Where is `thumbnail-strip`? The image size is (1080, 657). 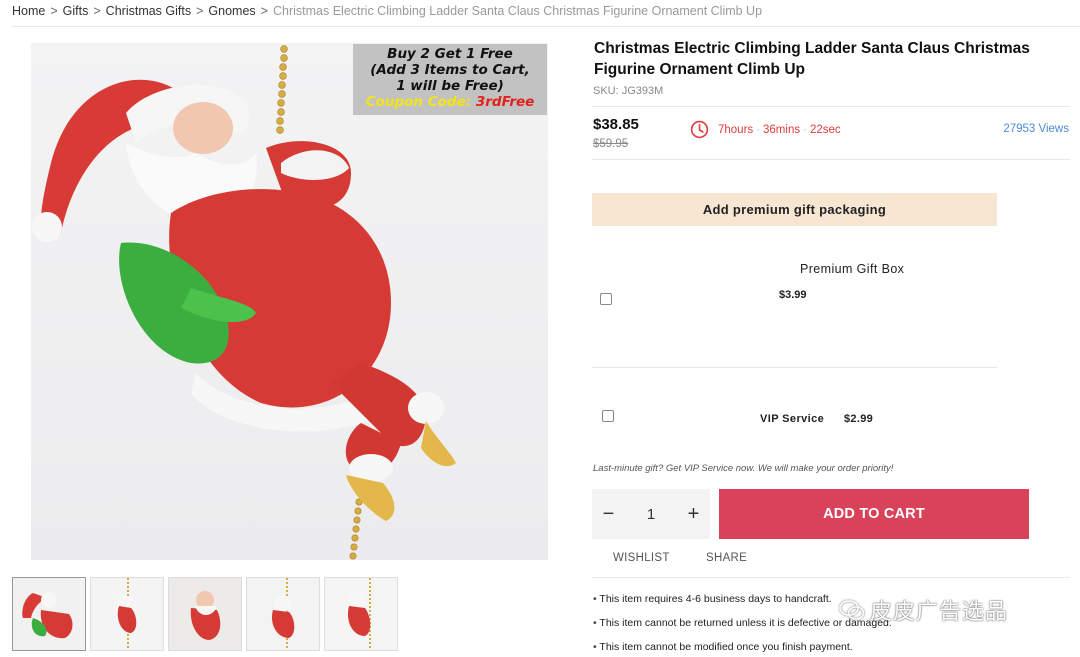
thumbnail-strip is located at coordinates (205, 614).